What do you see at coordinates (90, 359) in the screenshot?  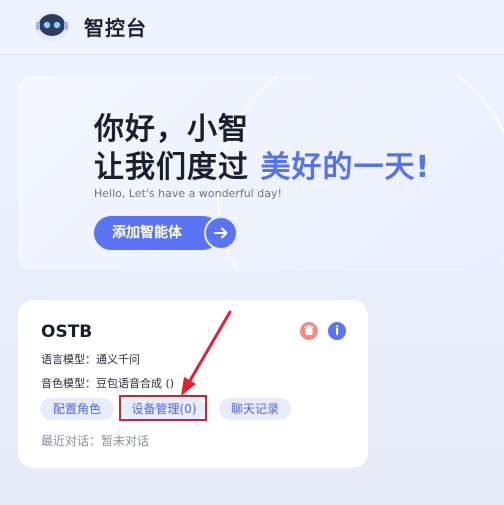 I see `language-model-text: 语言模型：通义千问` at bounding box center [90, 359].